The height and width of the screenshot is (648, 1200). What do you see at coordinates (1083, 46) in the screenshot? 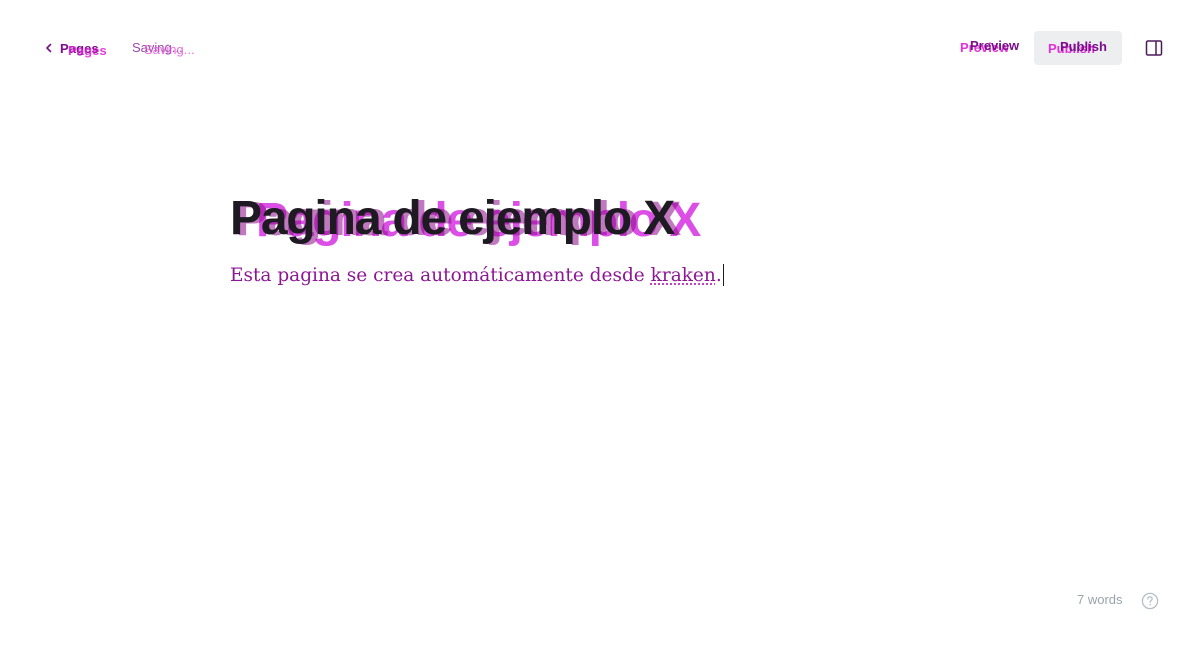
I see `publish-label: Publish` at bounding box center [1083, 46].